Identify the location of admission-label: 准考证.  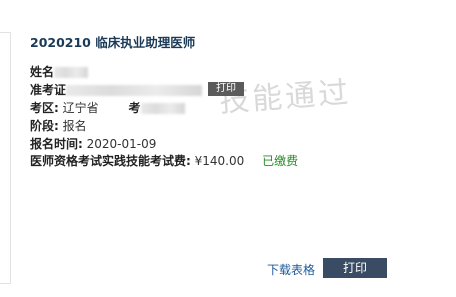
(48, 90).